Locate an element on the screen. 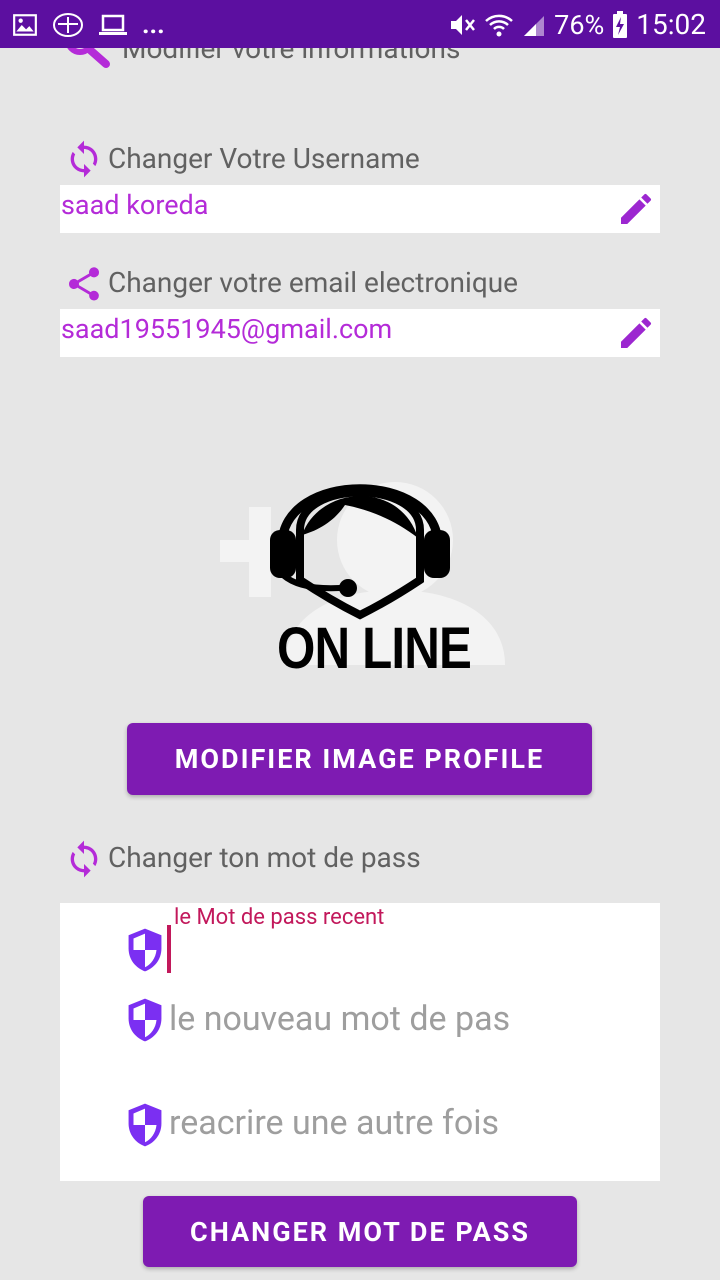  email-field: saad19551945@gmail.com is located at coordinates (360, 333).